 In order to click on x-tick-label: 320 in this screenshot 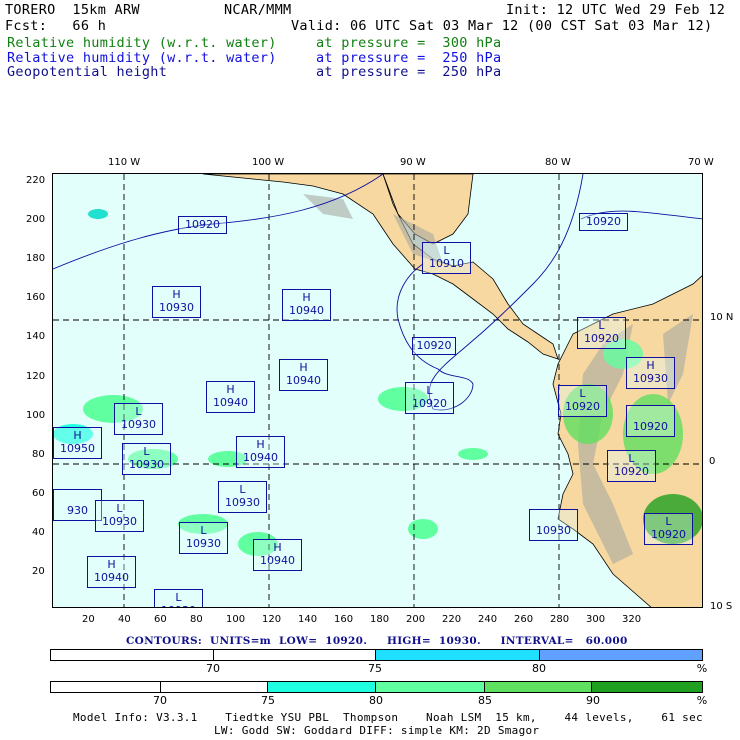, I will do `click(632, 619)`.